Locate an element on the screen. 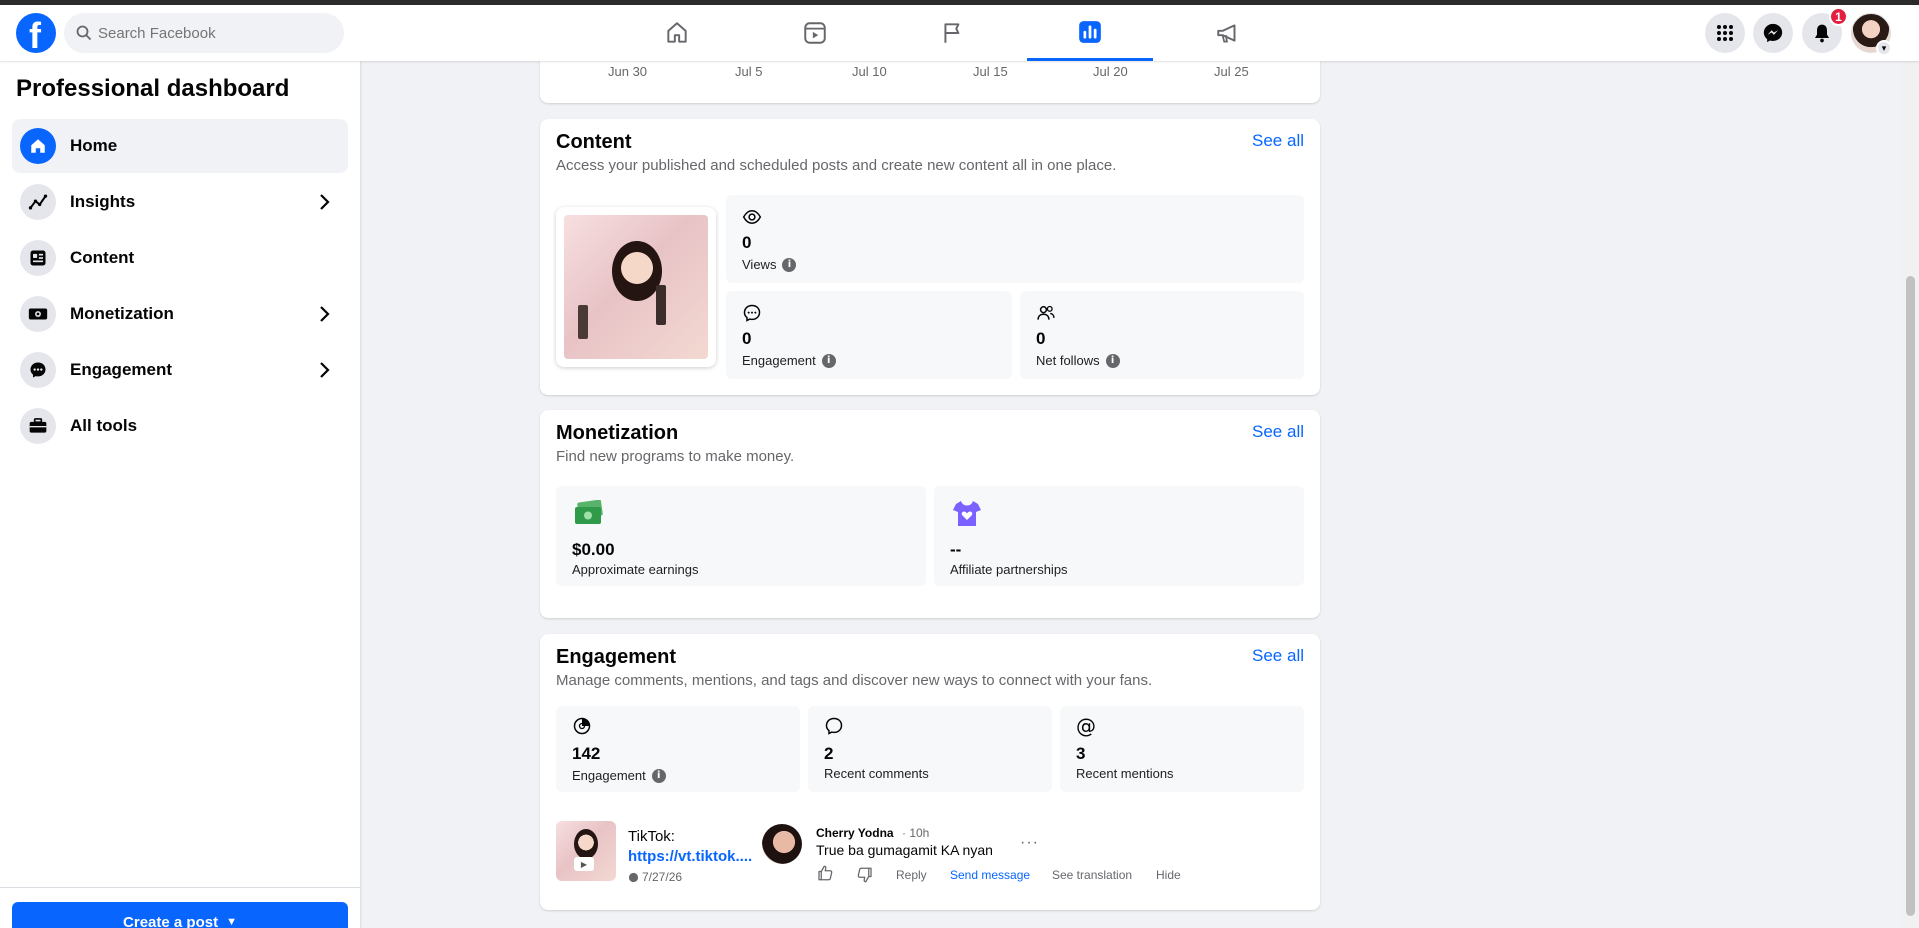  megaphone-icon is located at coordinates (1226, 33).